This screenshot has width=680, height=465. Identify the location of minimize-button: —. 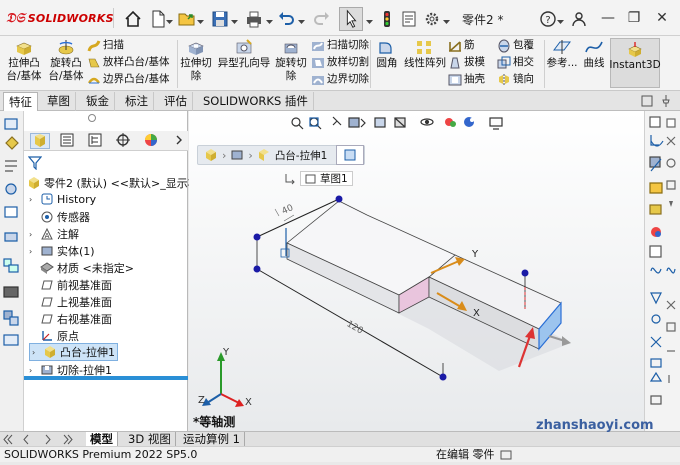
(608, 18).